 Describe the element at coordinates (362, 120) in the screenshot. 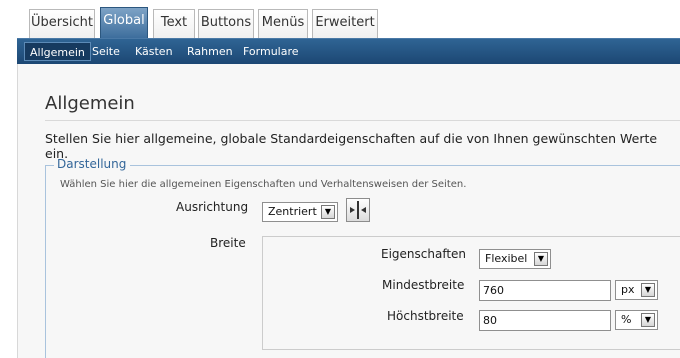

I see `title-divider` at that location.